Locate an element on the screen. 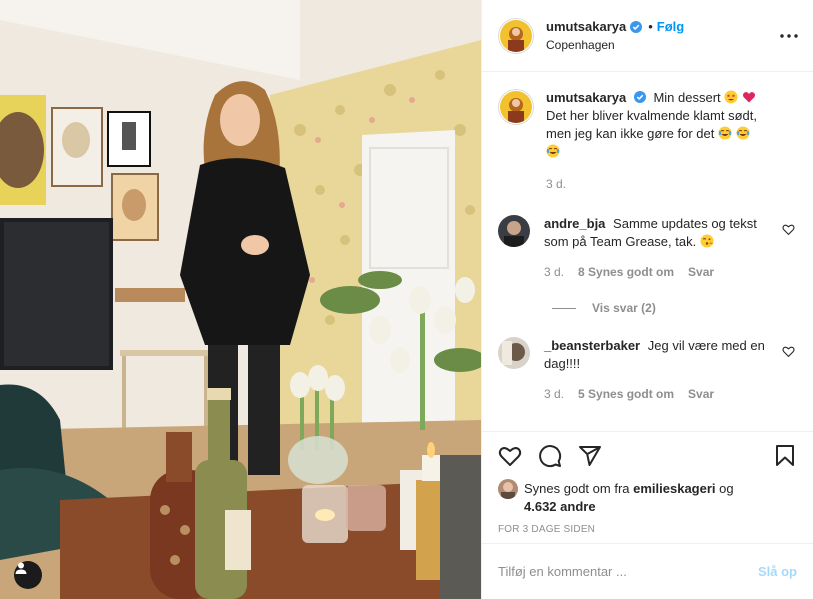 This screenshot has height=599, width=813. post-location: Copenhagen is located at coordinates (615, 45).